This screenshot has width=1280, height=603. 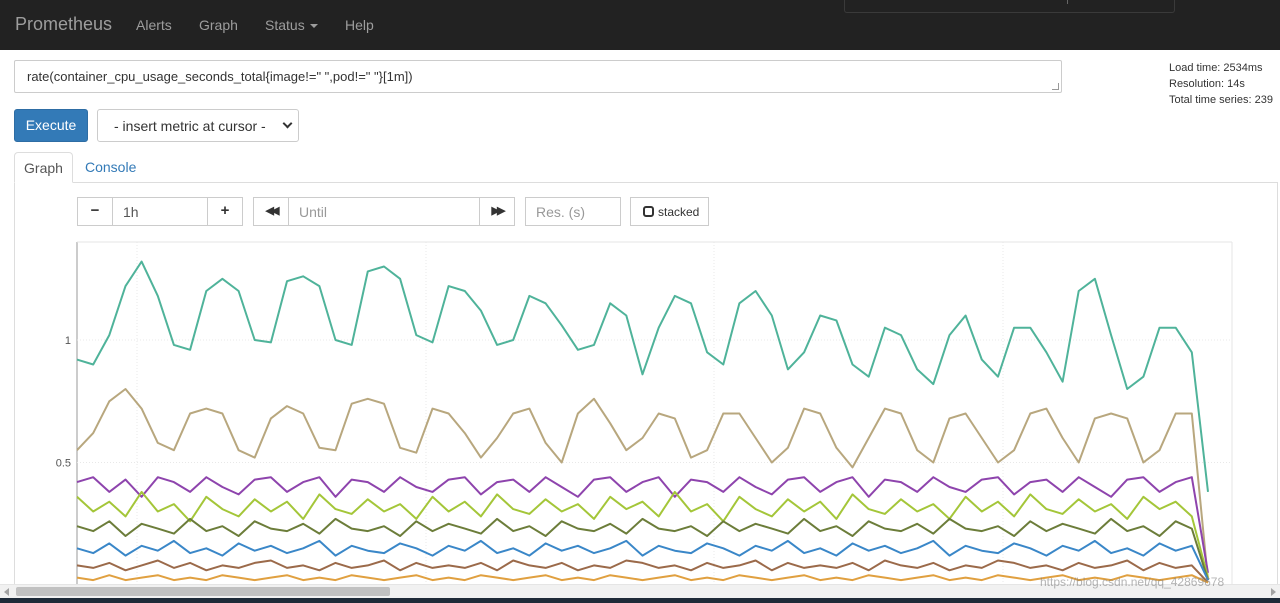 I want to click on stacked-label: stacked, so click(x=679, y=212).